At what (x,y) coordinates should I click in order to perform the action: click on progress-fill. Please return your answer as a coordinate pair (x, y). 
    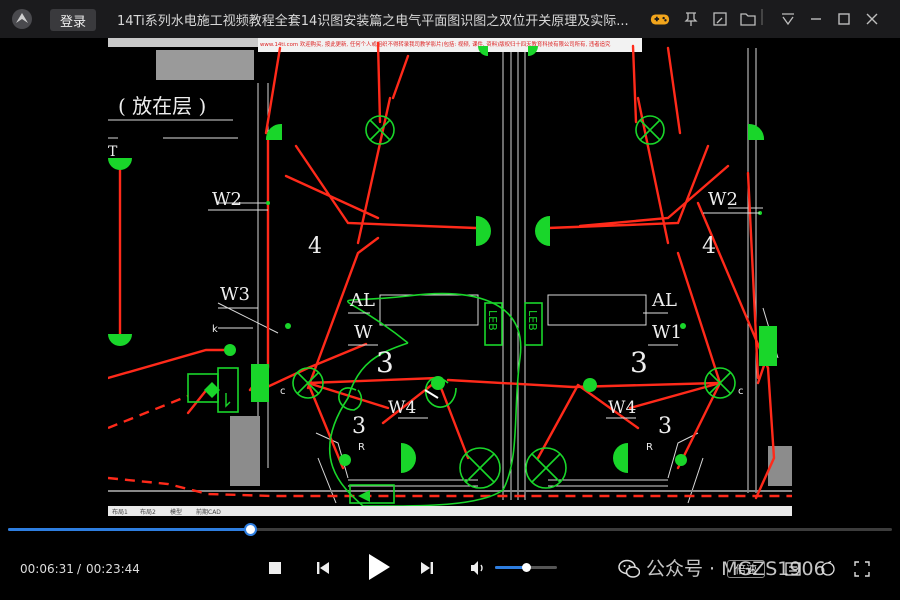
    Looking at the image, I should click on (129, 529).